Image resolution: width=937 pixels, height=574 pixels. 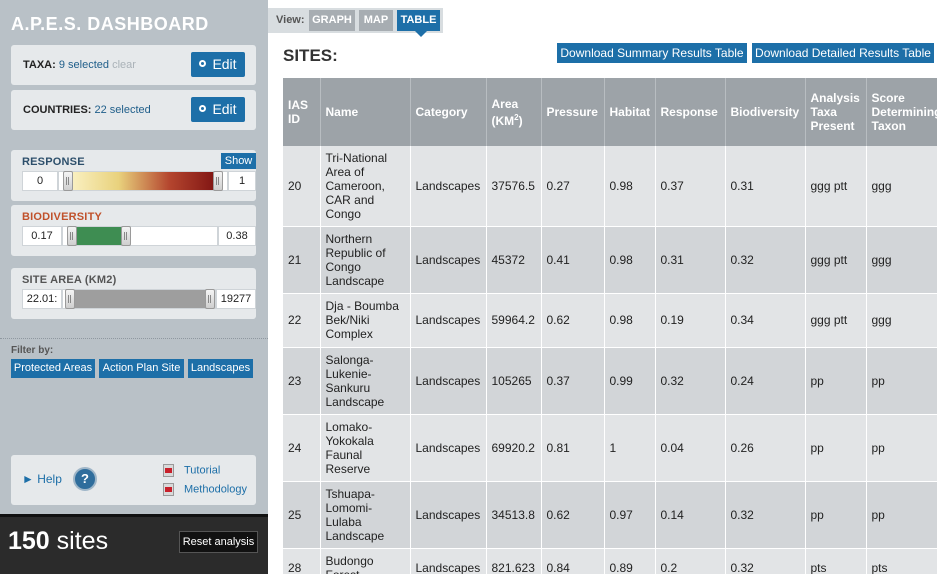 What do you see at coordinates (514, 381) in the screenshot?
I see `cell-area: 105265` at bounding box center [514, 381].